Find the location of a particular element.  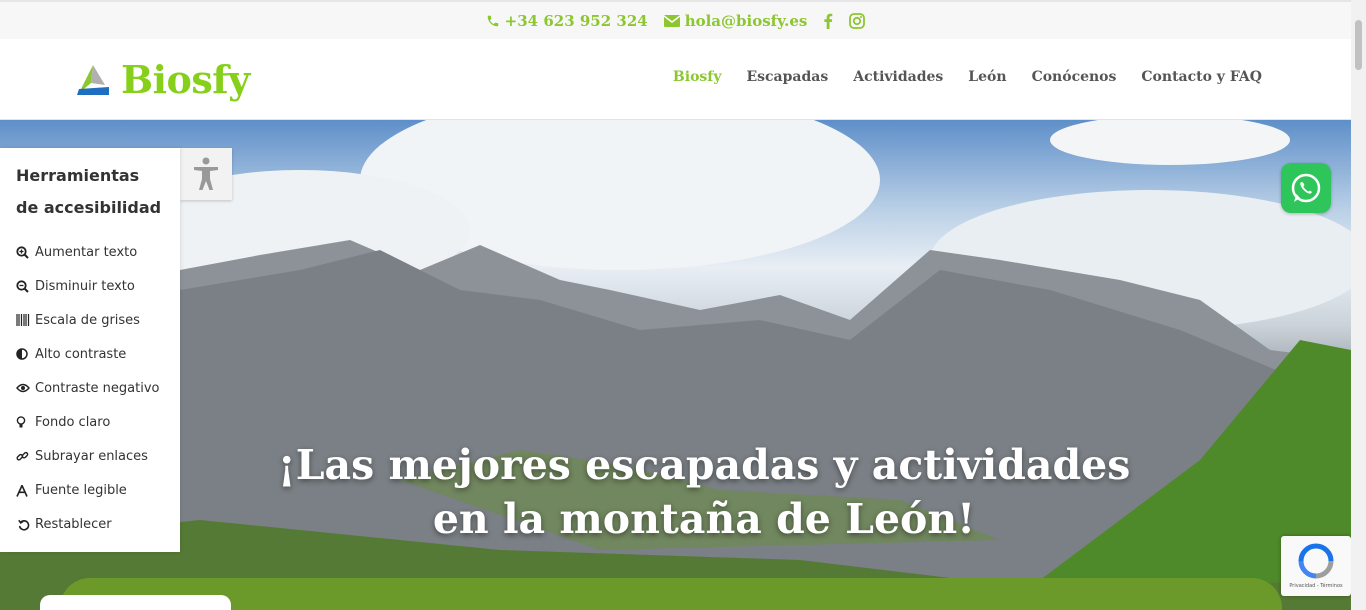

option-readable-font: Fuente legible is located at coordinates (98, 491).